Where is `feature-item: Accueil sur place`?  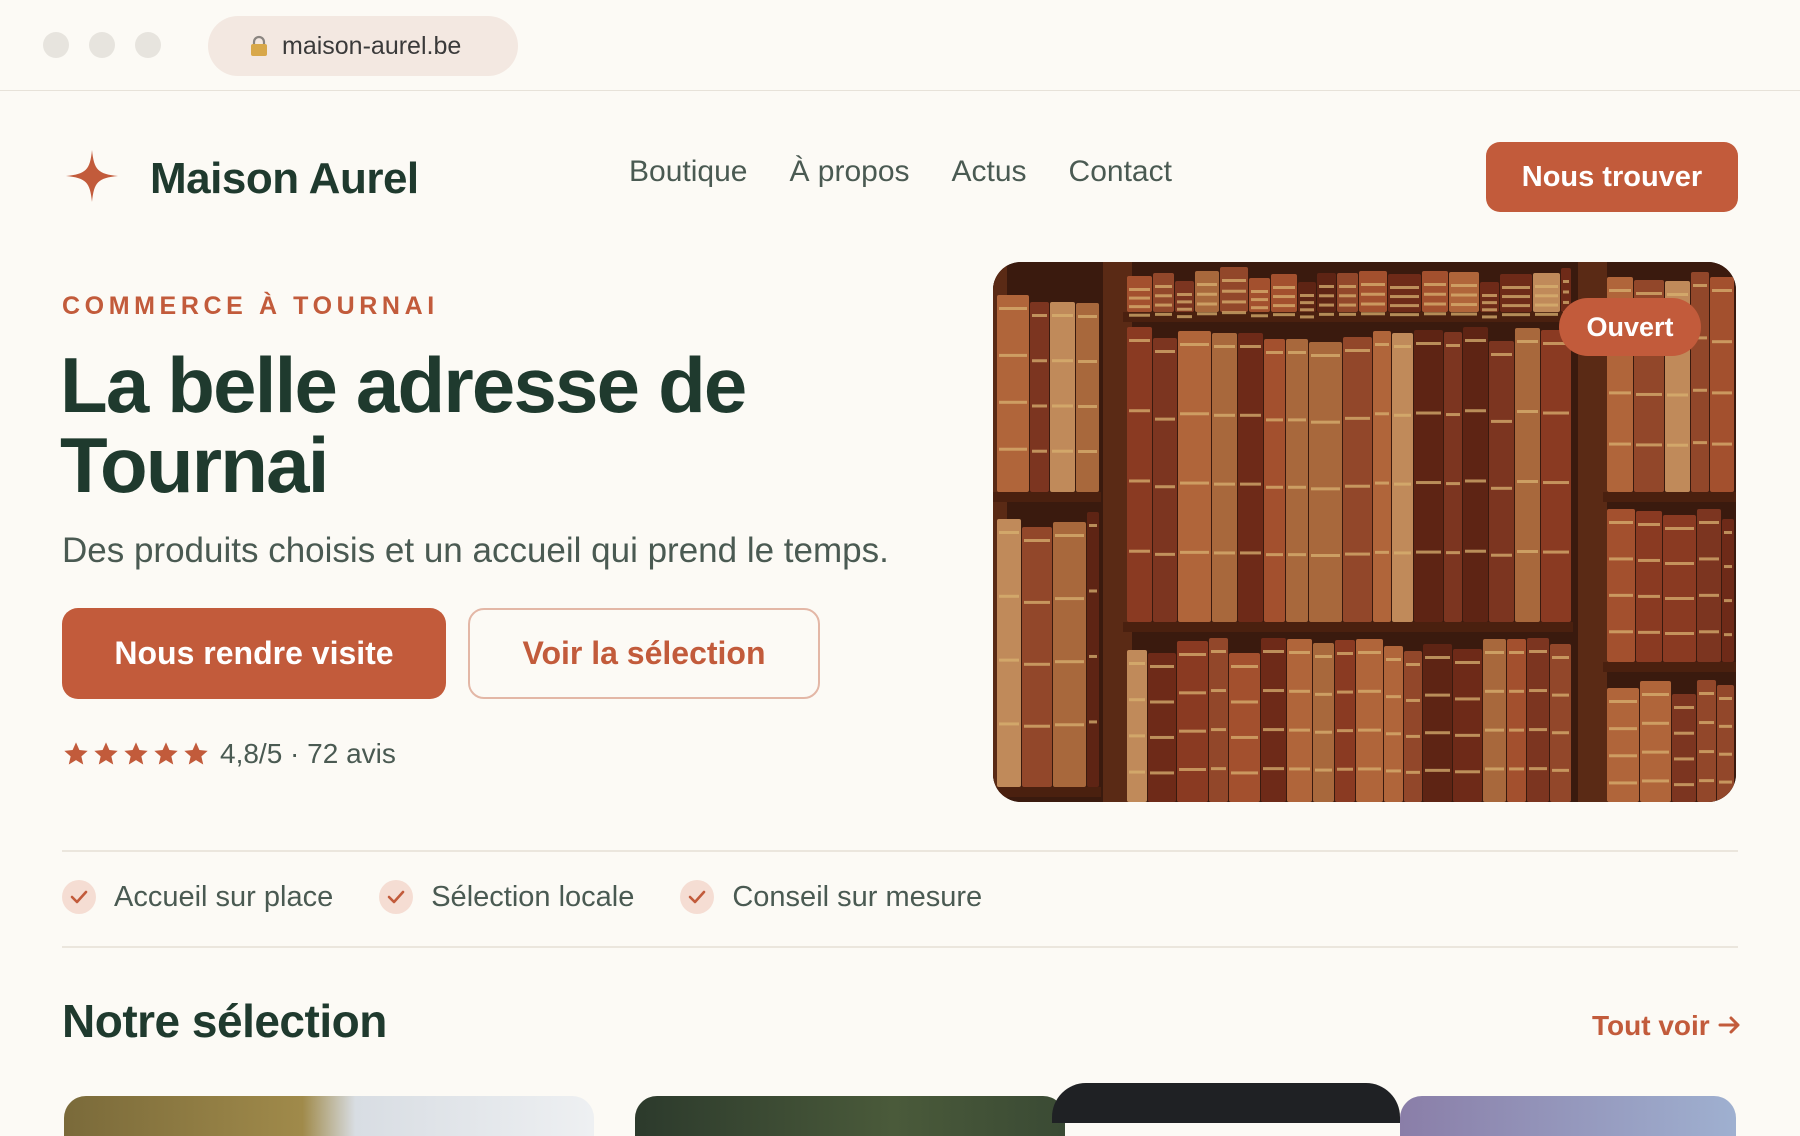
feature-item: Accueil sur place is located at coordinates (197, 897).